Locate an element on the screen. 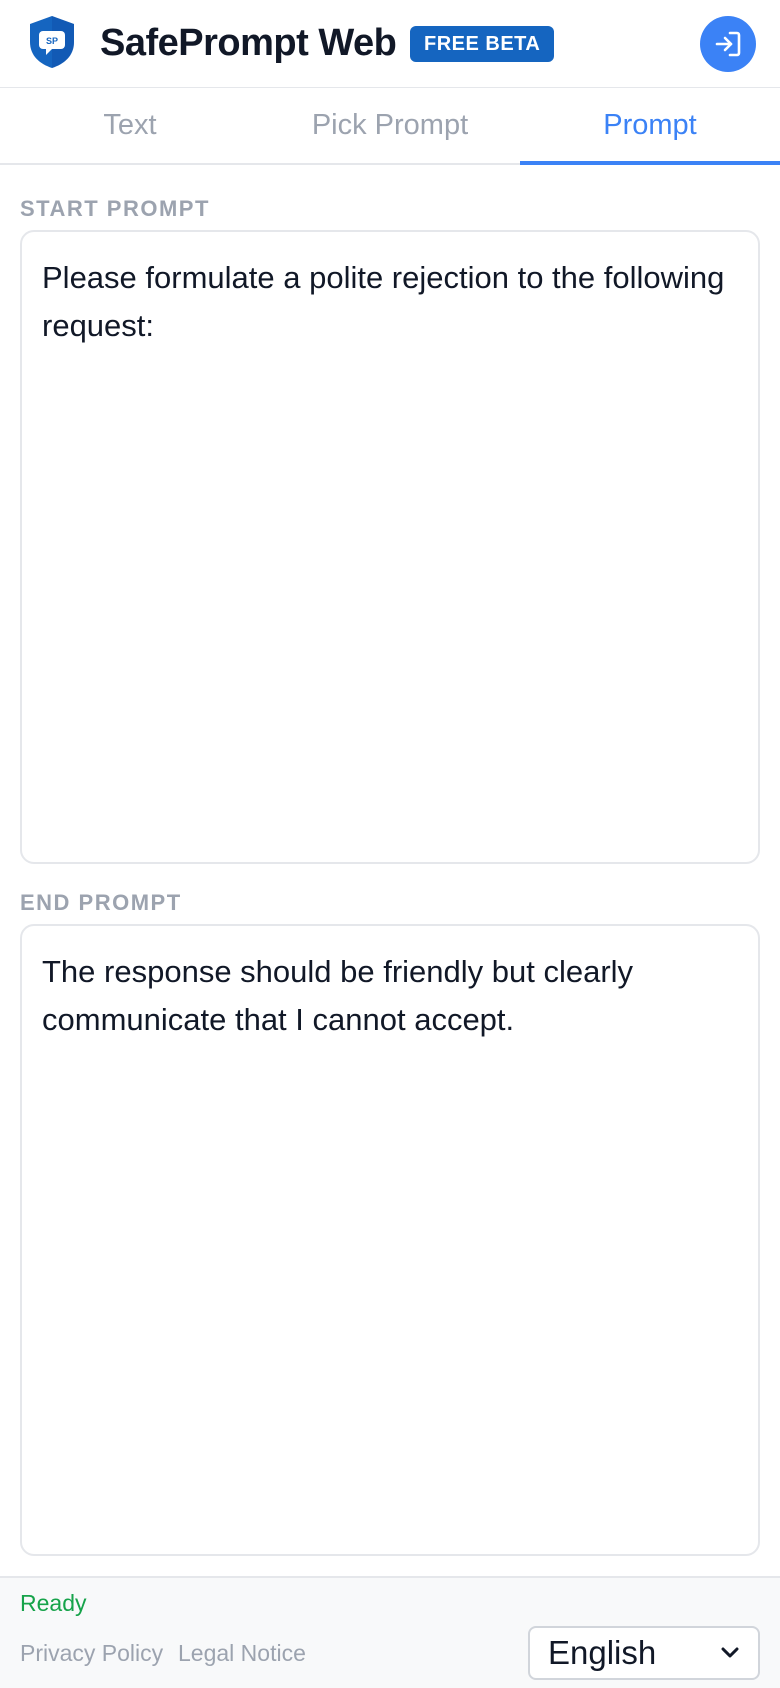 This screenshot has height=1688, width=780. logo-text: SP is located at coordinates (52, 41).